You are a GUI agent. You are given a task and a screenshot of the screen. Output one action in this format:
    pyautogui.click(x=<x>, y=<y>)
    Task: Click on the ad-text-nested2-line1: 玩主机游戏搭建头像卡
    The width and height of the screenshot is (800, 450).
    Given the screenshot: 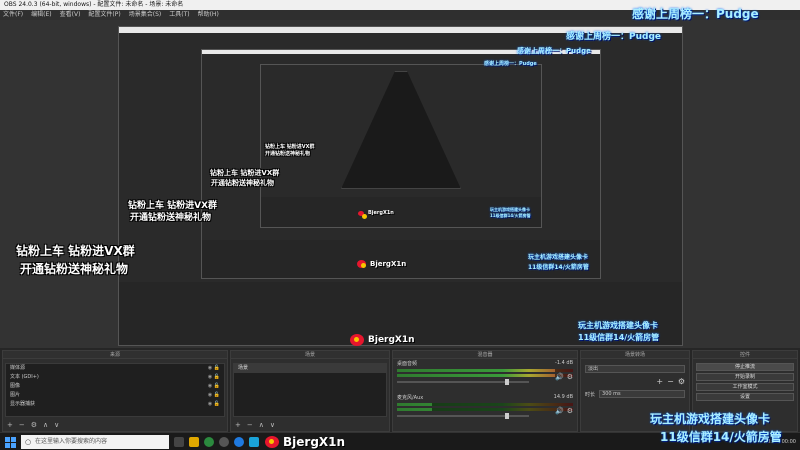 What is the action you would take?
    pyautogui.click(x=558, y=257)
    